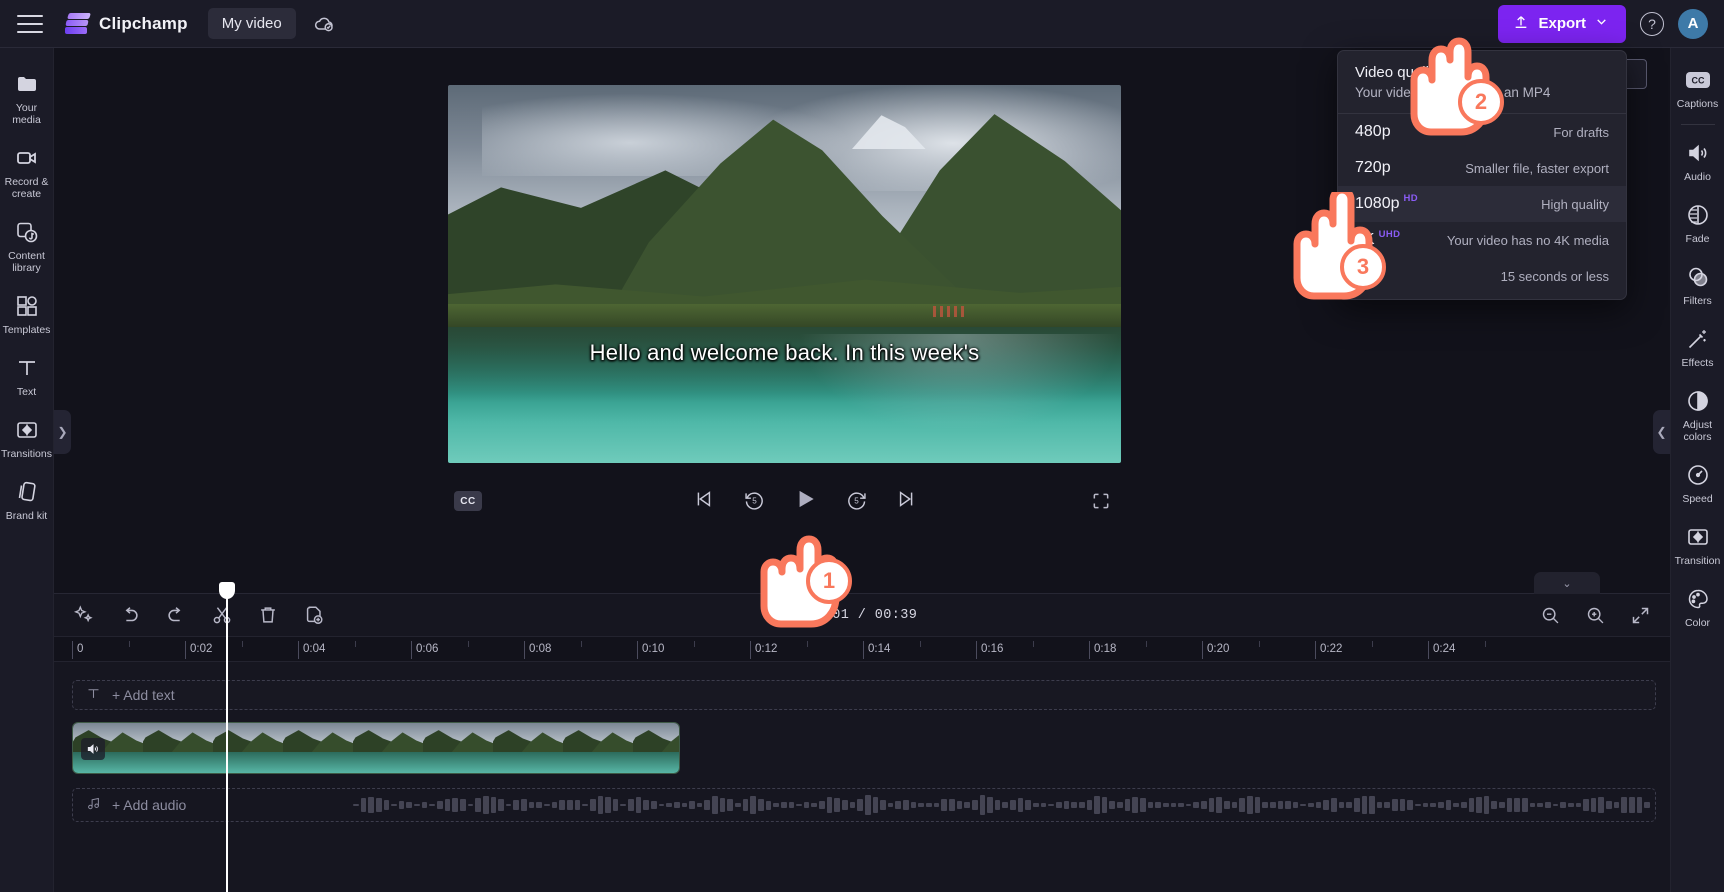 This screenshot has height=892, width=1724. I want to click on export-button-label: Export, so click(1562, 23).